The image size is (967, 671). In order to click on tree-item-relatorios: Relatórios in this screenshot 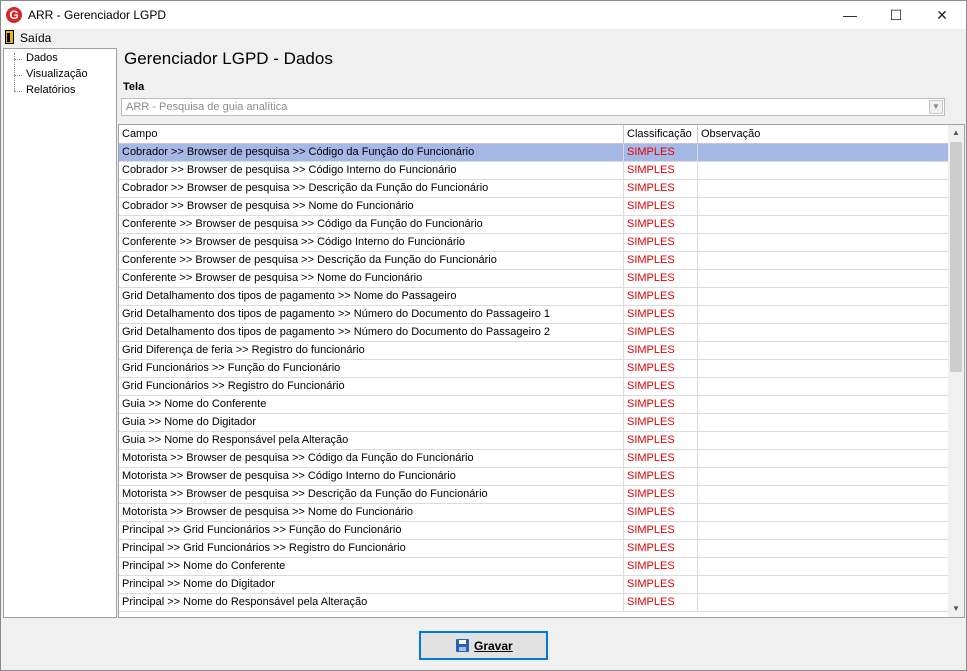, I will do `click(51, 90)`.